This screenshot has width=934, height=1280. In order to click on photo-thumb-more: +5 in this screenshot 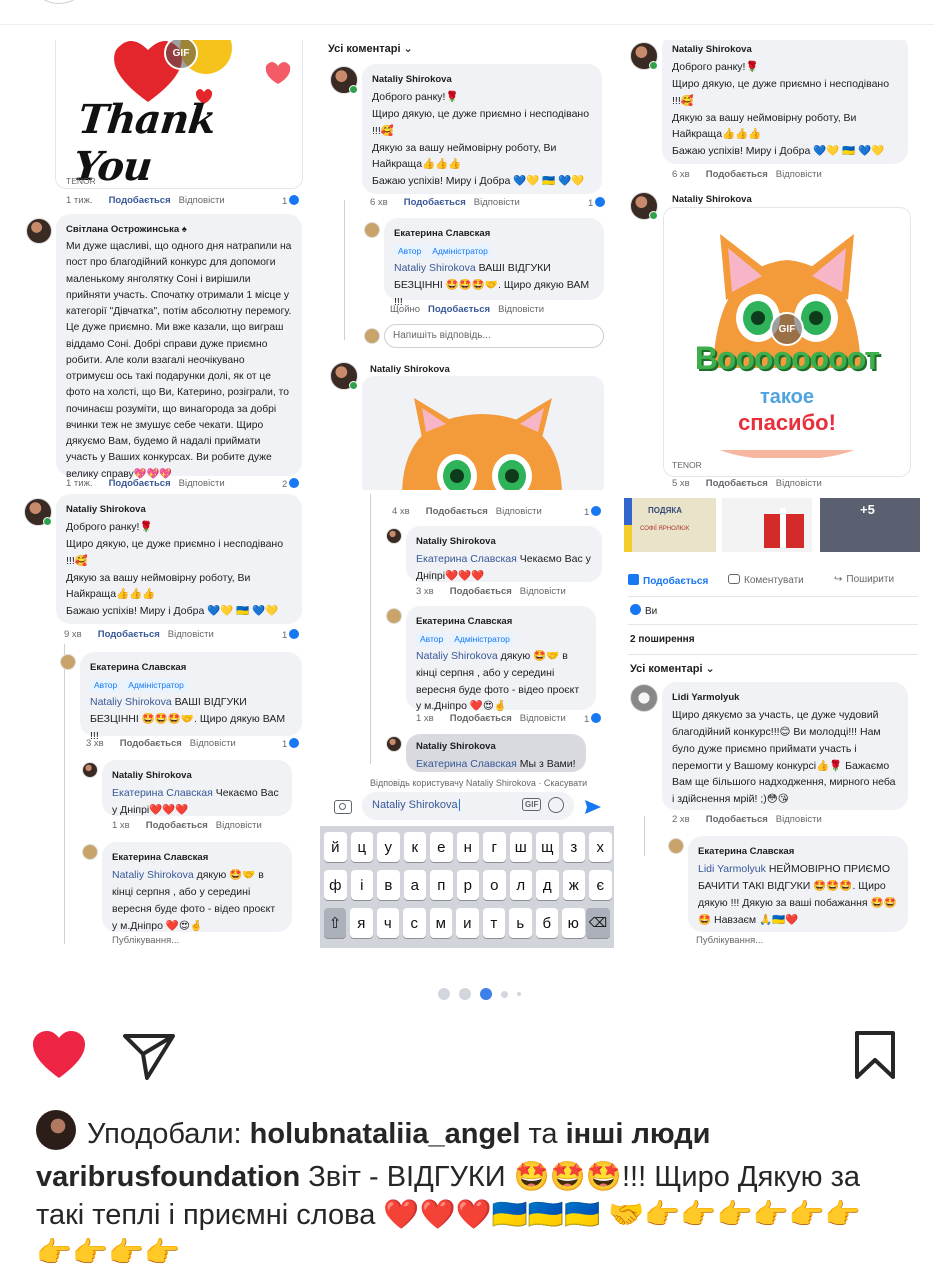, I will do `click(870, 525)`.